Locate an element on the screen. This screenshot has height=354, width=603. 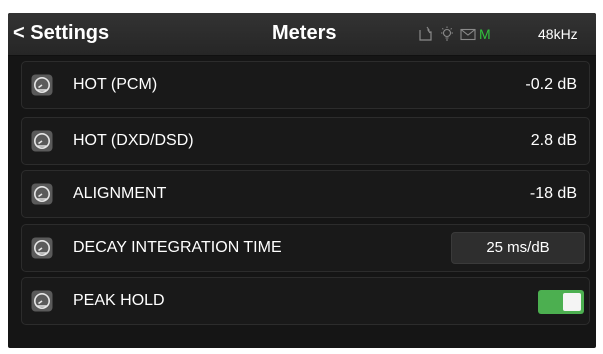
row-alignment: ALIGNMENT -18 dB is located at coordinates (305, 194).